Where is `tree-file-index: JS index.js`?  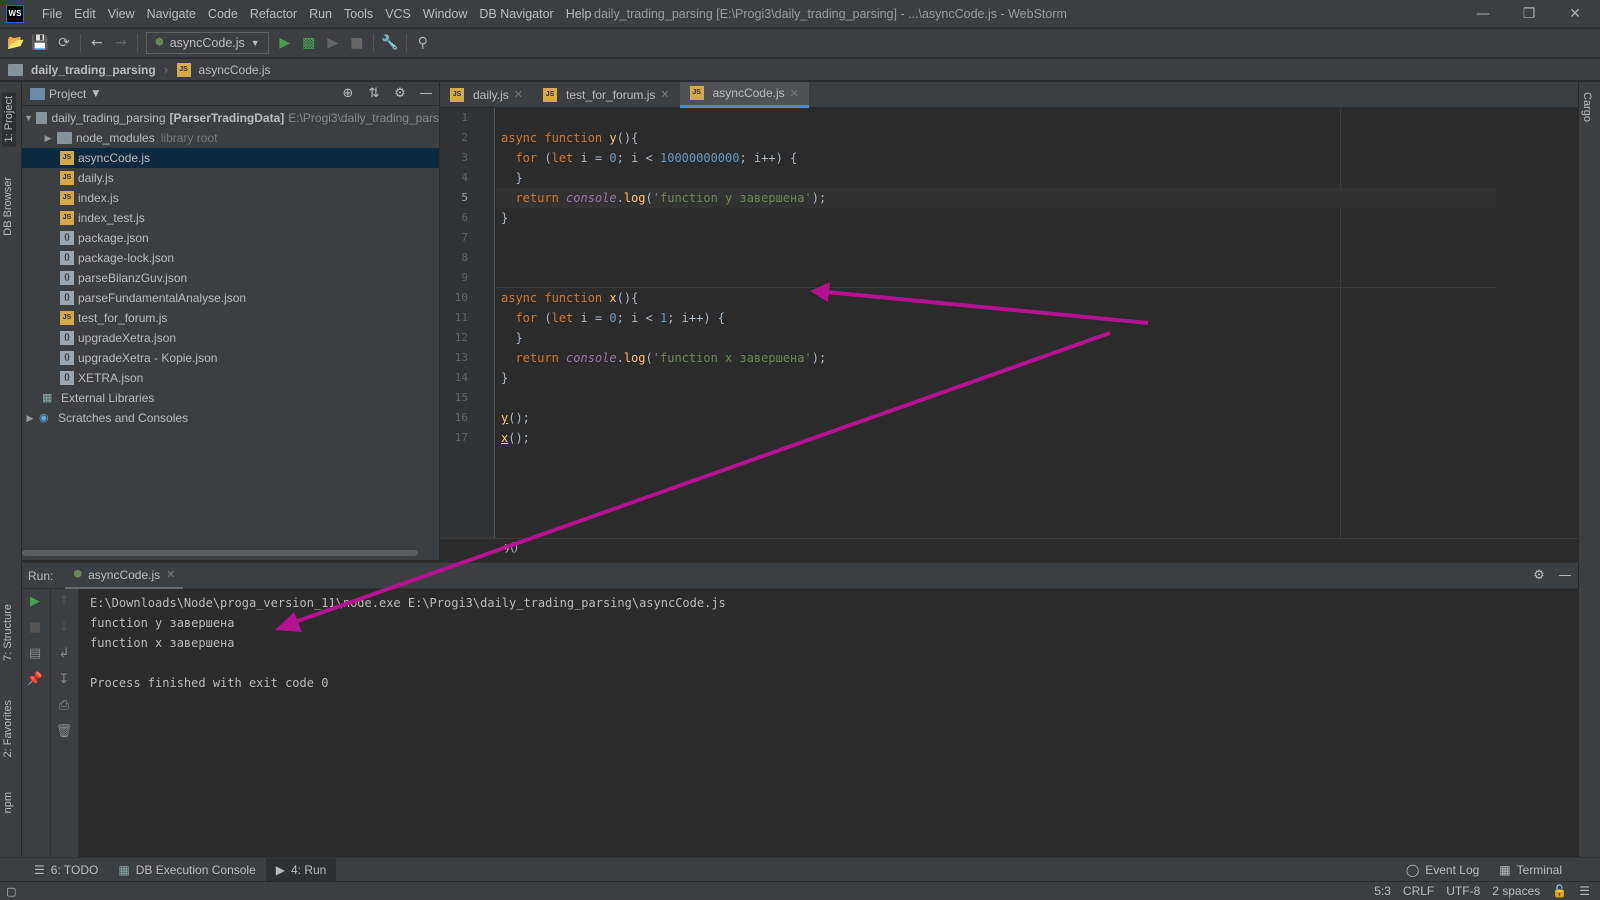
tree-file-index: JS index.js is located at coordinates (230, 198).